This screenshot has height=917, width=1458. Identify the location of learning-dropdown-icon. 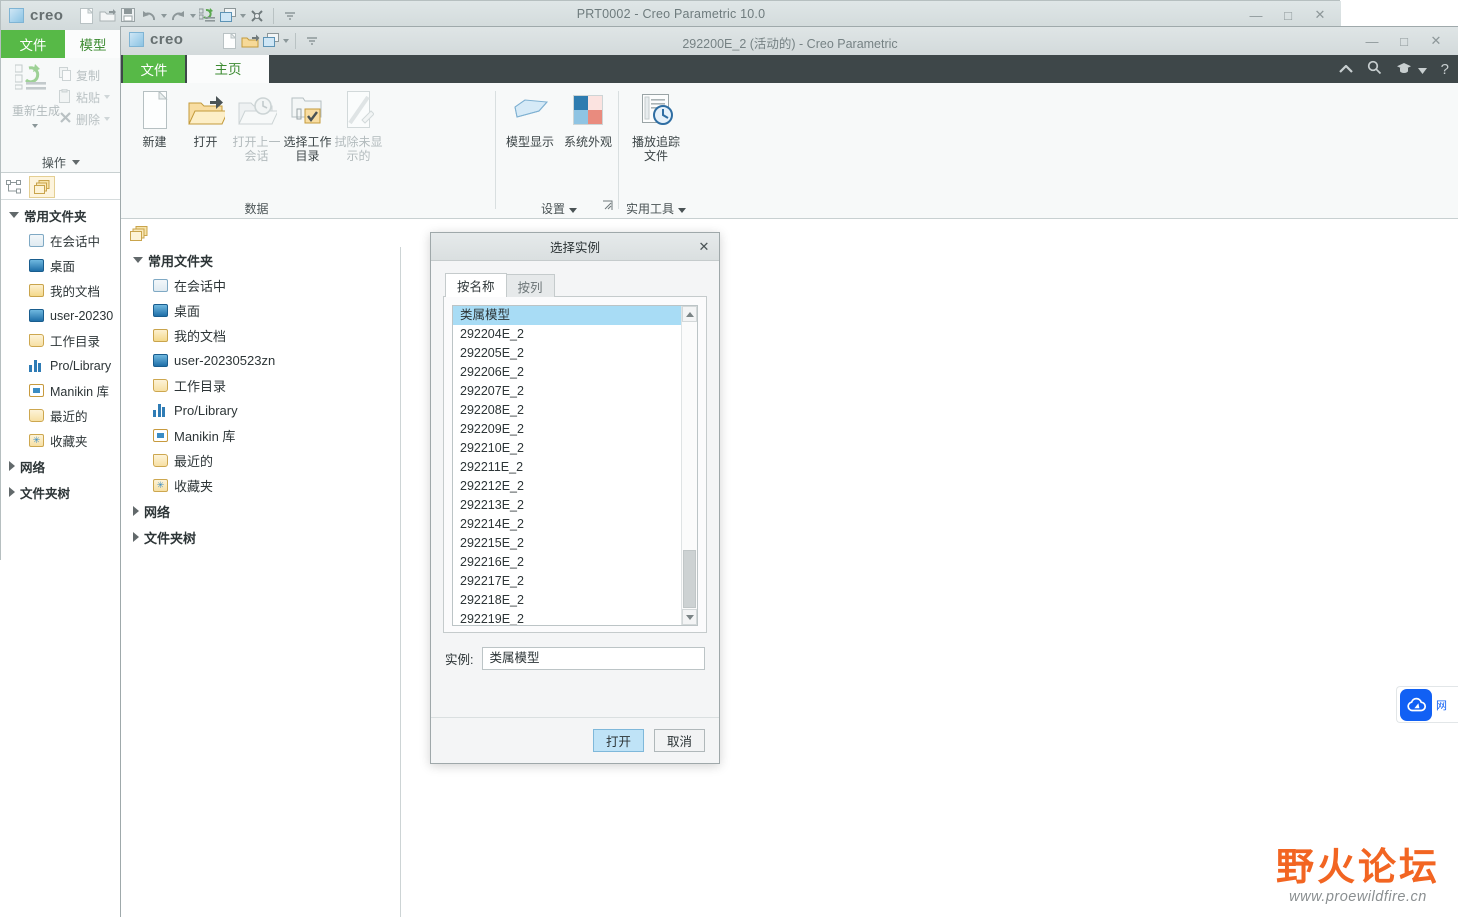
(1422, 69).